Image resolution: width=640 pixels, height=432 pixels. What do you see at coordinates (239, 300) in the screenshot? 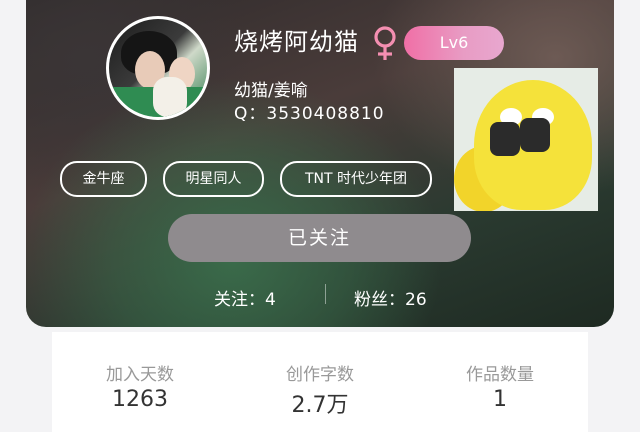
I see `following-label: 关注：` at bounding box center [239, 300].